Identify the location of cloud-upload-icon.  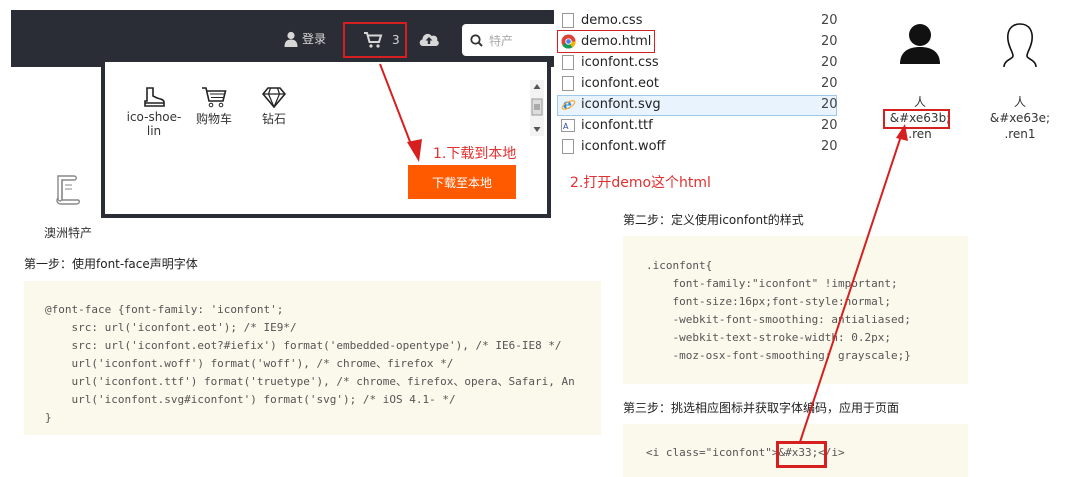
(429, 39).